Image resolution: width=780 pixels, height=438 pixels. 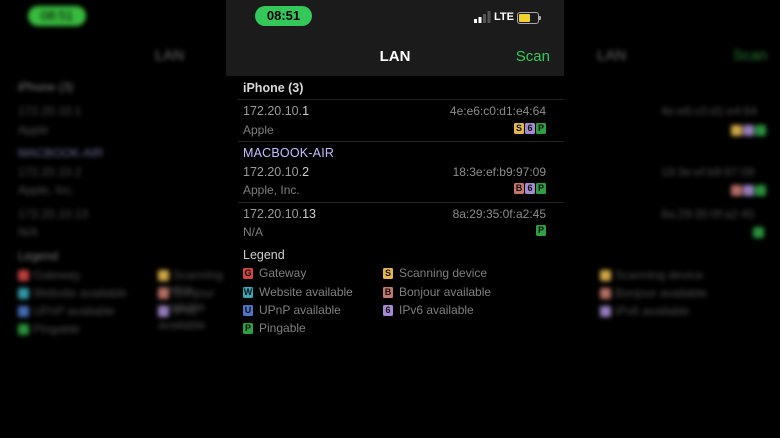 What do you see at coordinates (708, 214) in the screenshot?
I see `bg-mac: 8a:29:35:0f:a2:45` at bounding box center [708, 214].